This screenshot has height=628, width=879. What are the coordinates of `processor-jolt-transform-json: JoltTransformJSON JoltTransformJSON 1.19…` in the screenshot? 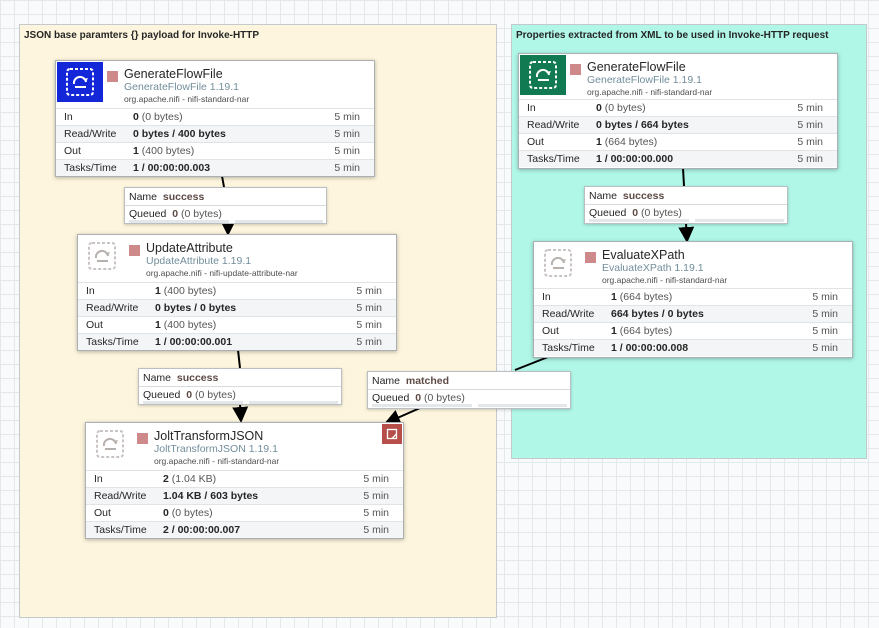 It's located at (244, 480).